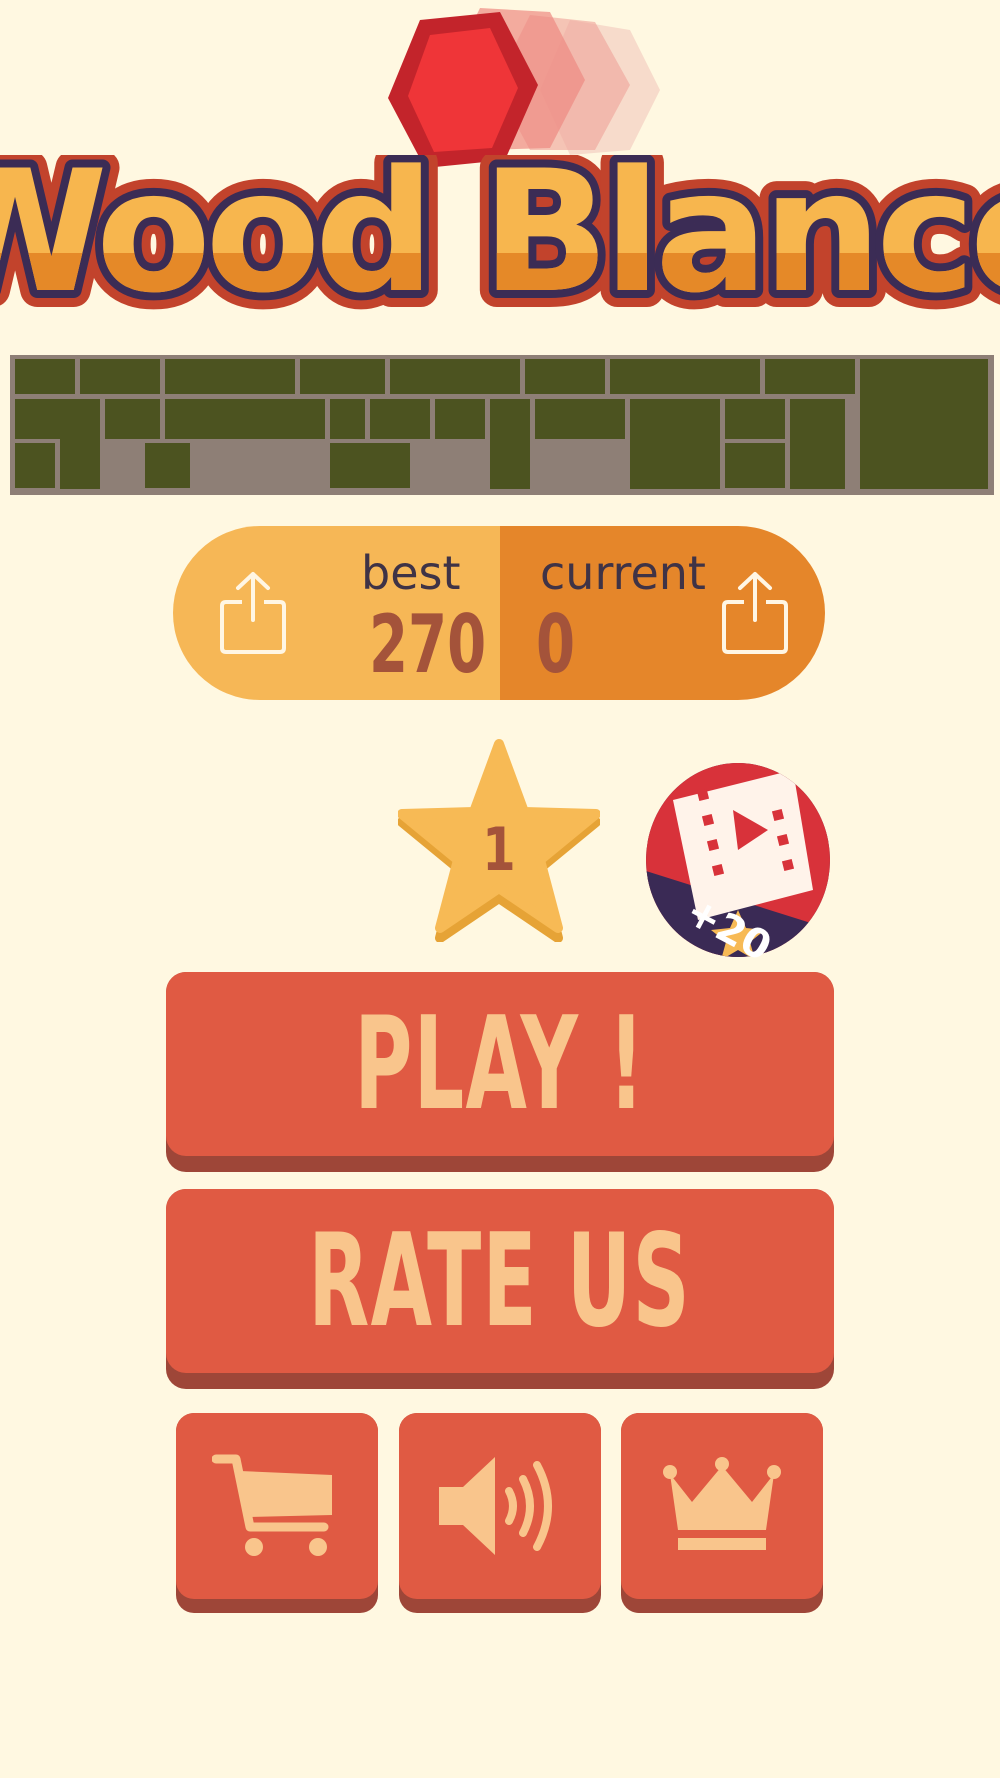 This screenshot has height=1778, width=1000. I want to click on best-score-value: 270, so click(428, 644).